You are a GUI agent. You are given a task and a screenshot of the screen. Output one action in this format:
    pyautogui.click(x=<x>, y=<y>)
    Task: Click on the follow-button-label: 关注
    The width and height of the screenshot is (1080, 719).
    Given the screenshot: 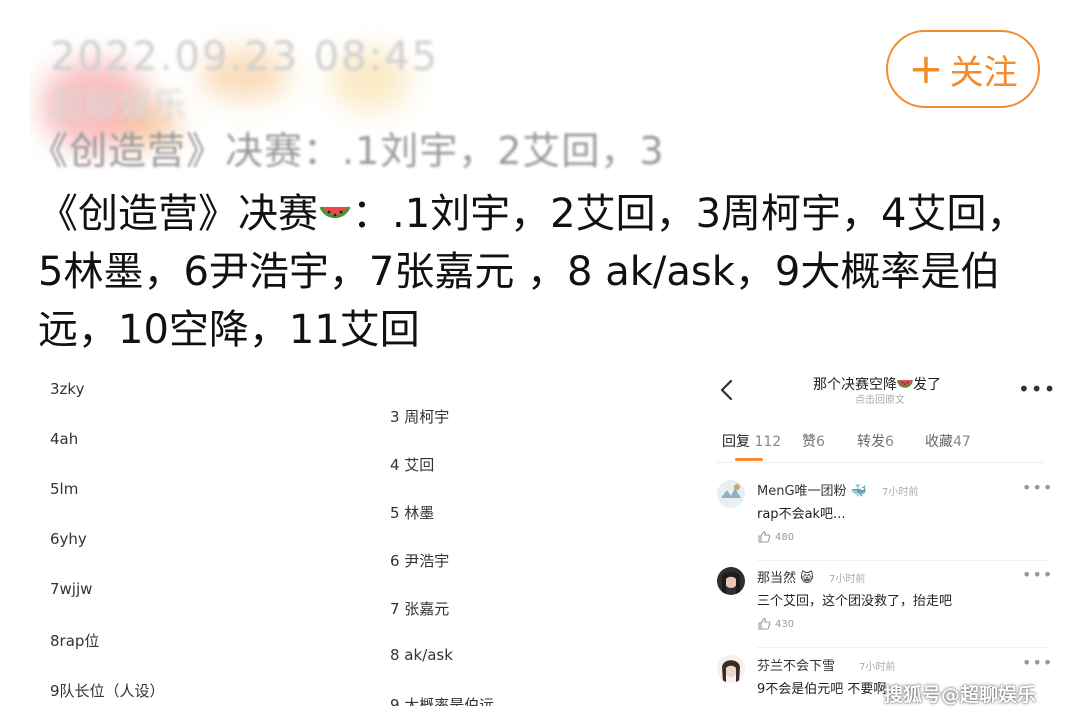 What is the action you would take?
    pyautogui.click(x=983, y=72)
    